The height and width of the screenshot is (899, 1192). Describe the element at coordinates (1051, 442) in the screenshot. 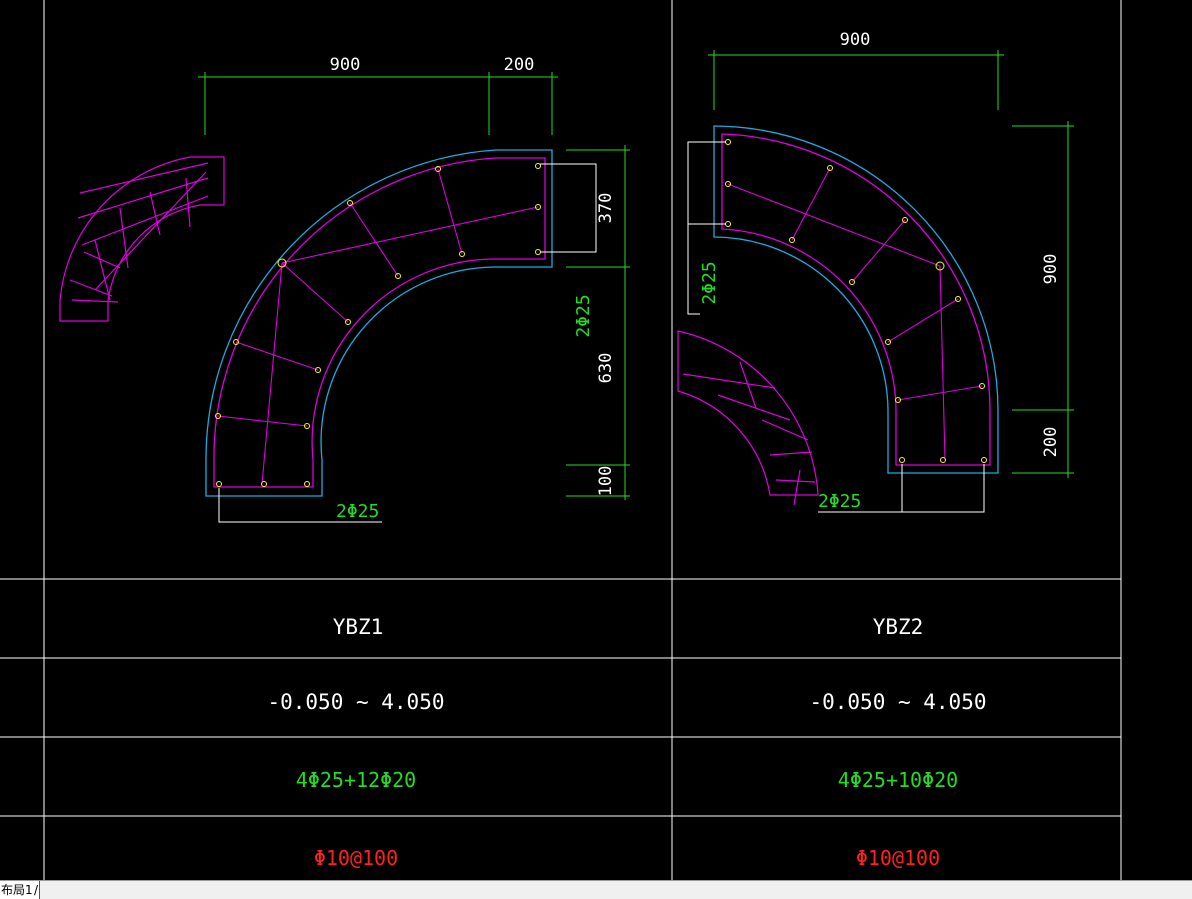

I see `ybz2-dim-right-200: 200` at that location.